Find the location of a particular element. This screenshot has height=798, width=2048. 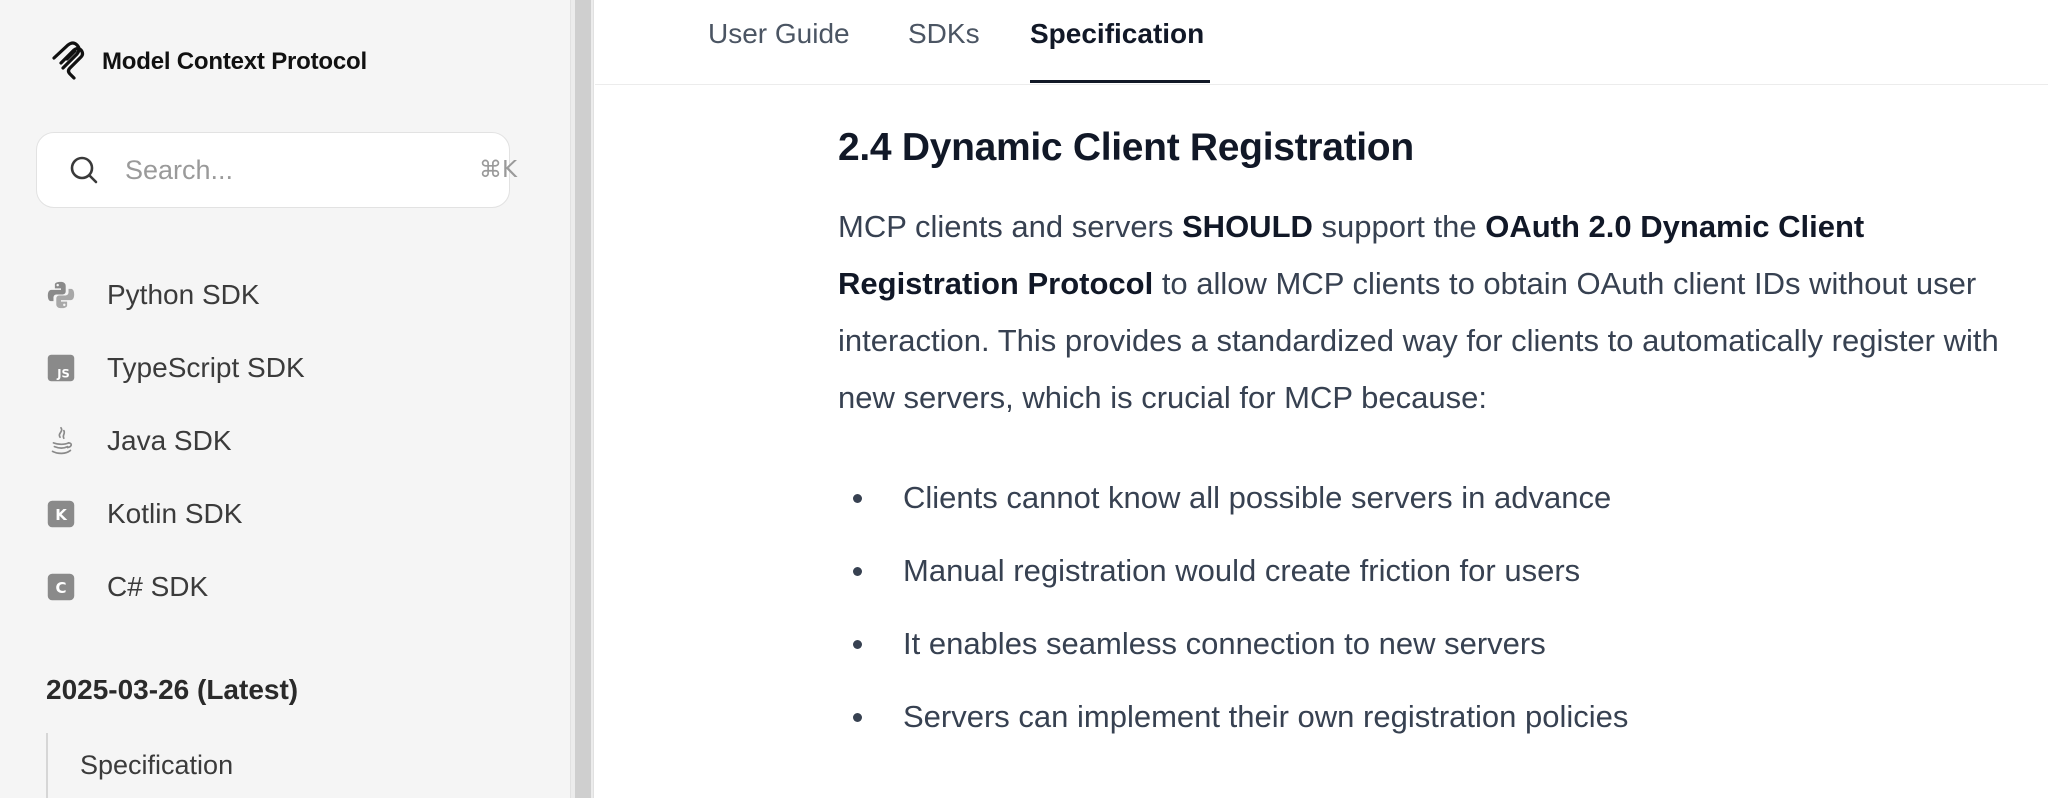

para-text: MCP clients and servers is located at coordinates (1010, 226).